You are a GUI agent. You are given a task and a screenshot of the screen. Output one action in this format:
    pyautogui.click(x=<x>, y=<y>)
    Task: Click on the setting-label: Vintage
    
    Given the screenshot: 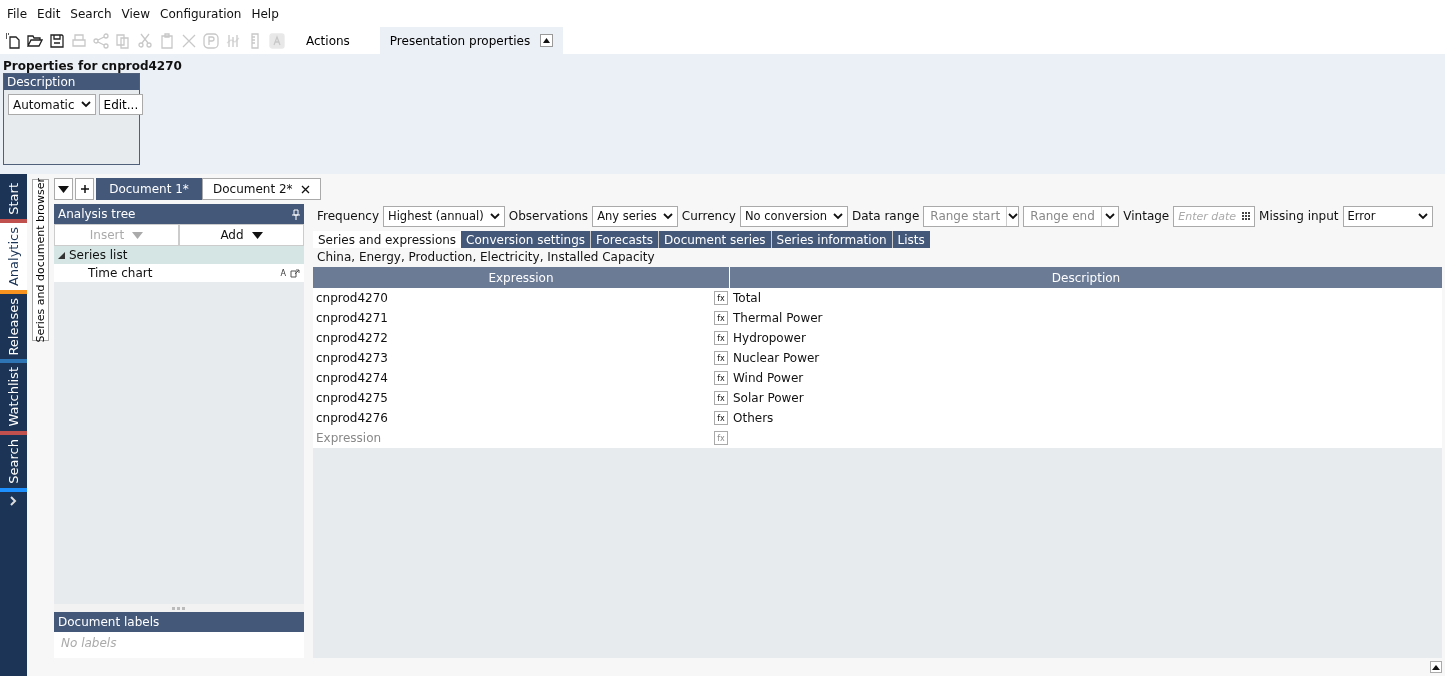 What is the action you would take?
    pyautogui.click(x=1146, y=216)
    